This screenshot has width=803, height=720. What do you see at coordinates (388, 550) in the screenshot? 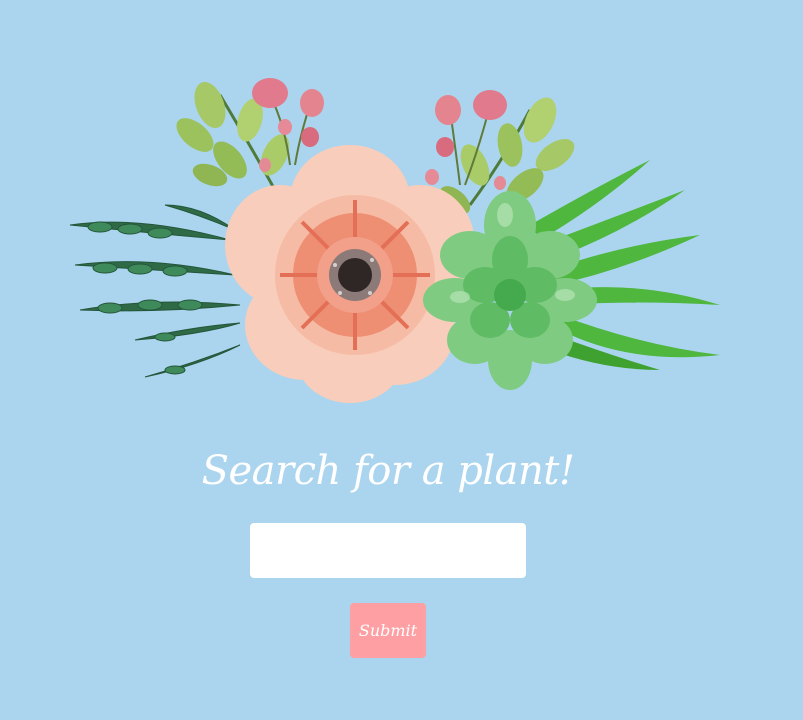
I see `search-input` at bounding box center [388, 550].